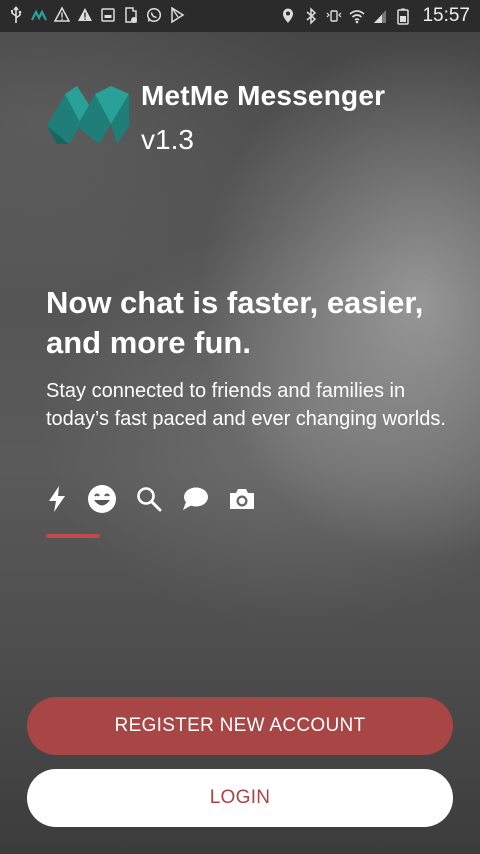  What do you see at coordinates (403, 16) in the screenshot?
I see `battery-icon` at bounding box center [403, 16].